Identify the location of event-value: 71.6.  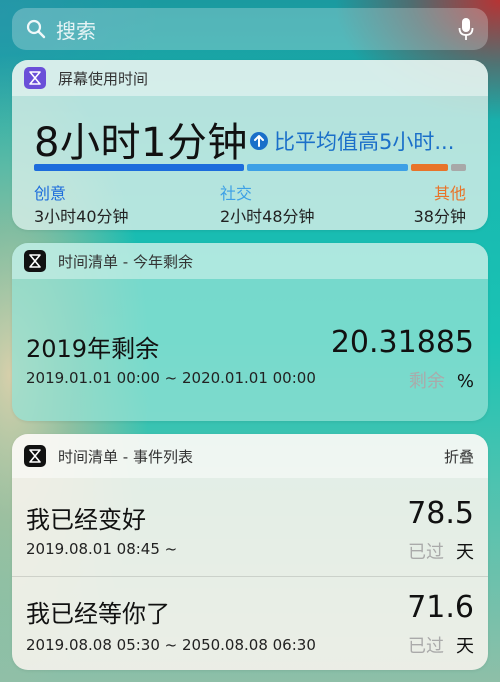
(440, 607).